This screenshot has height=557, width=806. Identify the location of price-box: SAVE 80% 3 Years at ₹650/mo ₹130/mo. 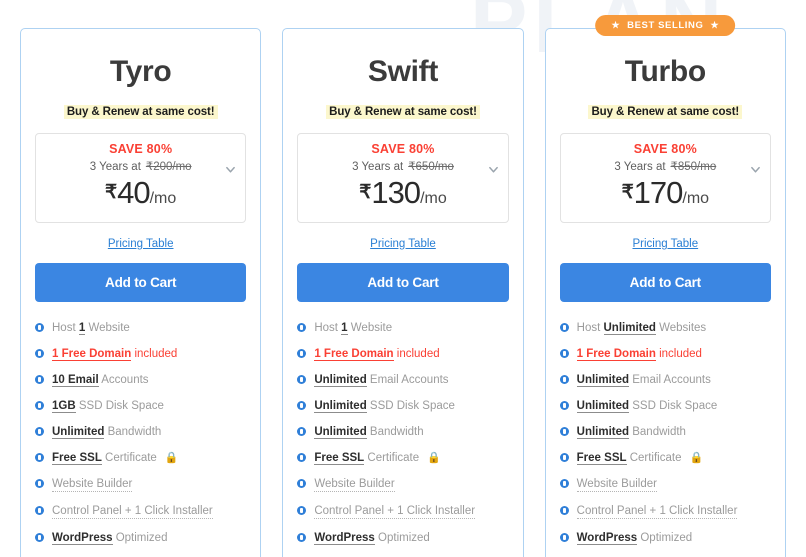
(403, 178).